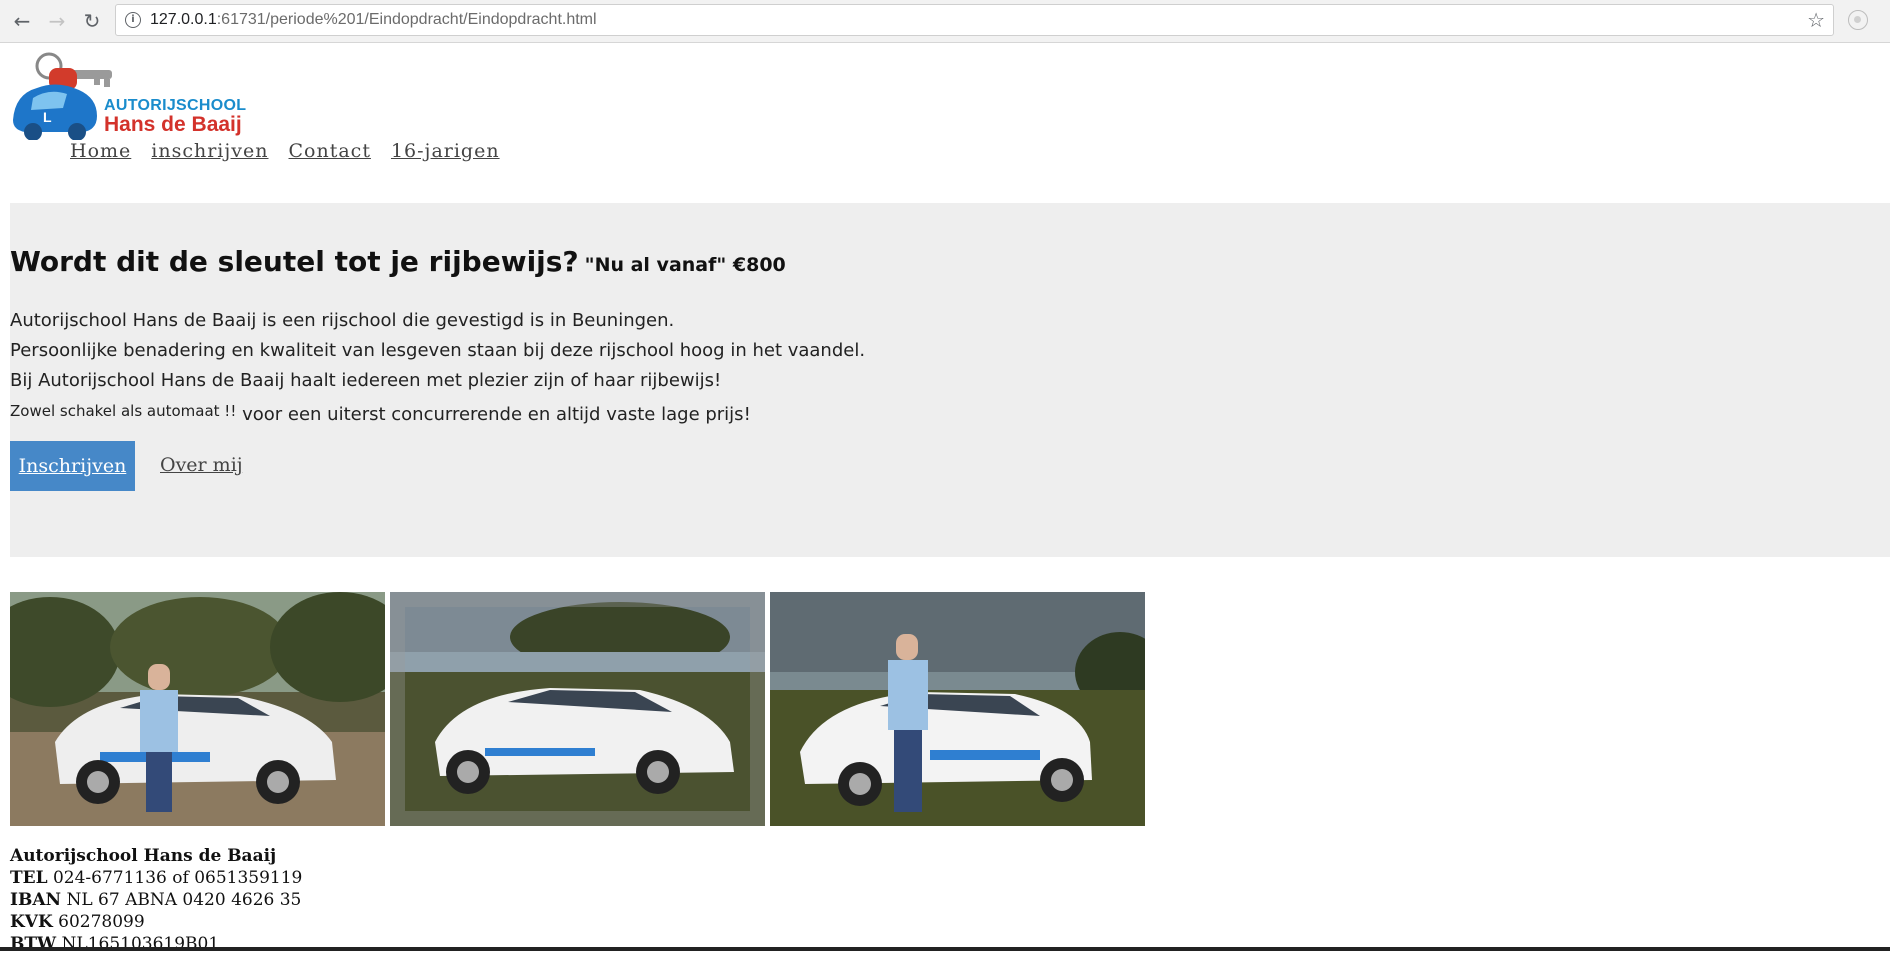 This screenshot has width=1890, height=955. Describe the element at coordinates (22, 21) in the screenshot. I see `back-arrow-icon: ←` at that location.